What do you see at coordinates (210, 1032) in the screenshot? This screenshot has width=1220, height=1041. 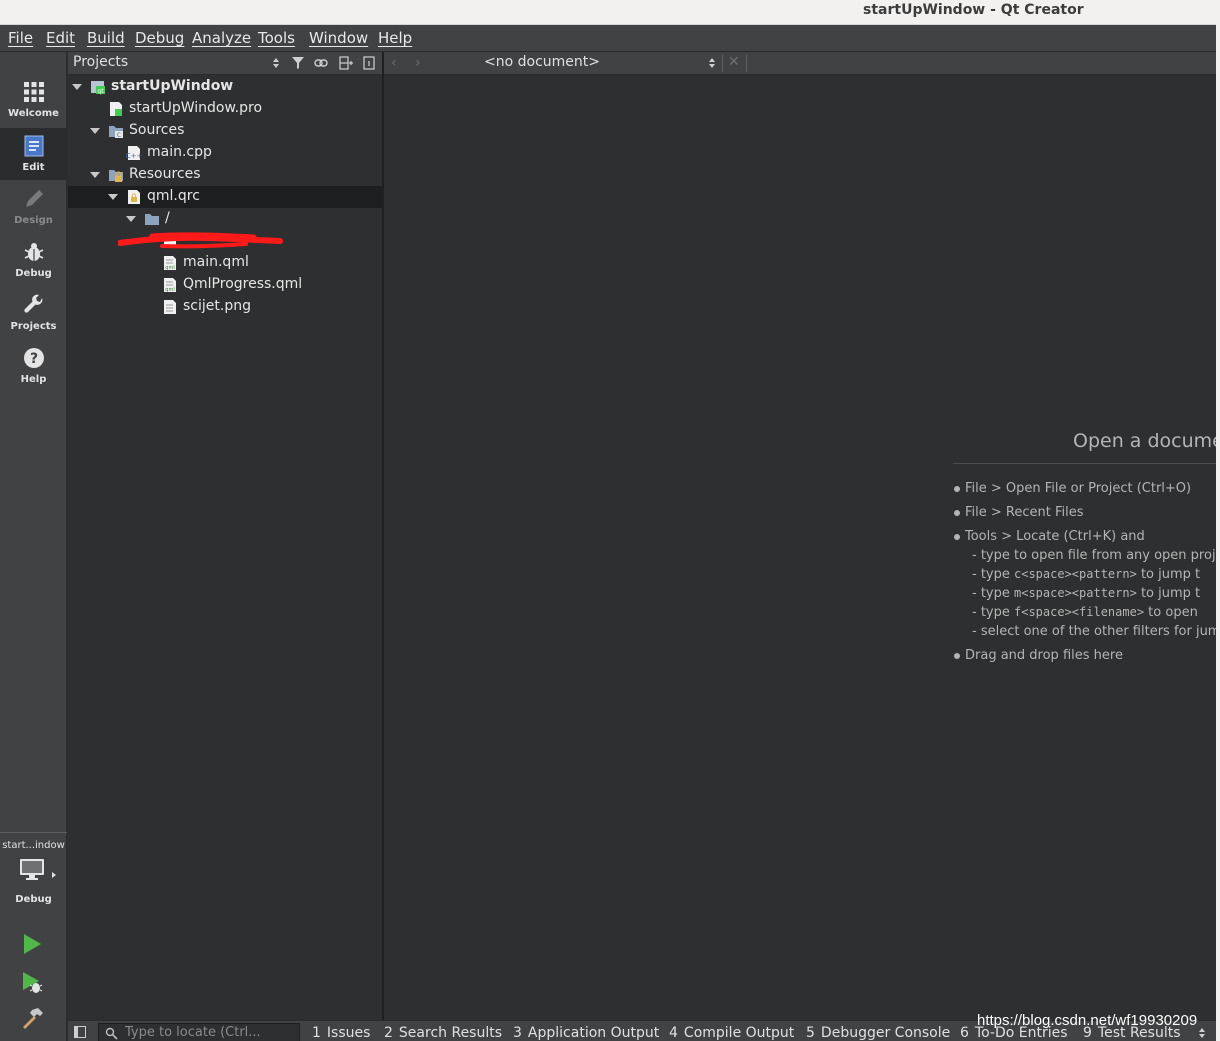 I see `locator-input` at bounding box center [210, 1032].